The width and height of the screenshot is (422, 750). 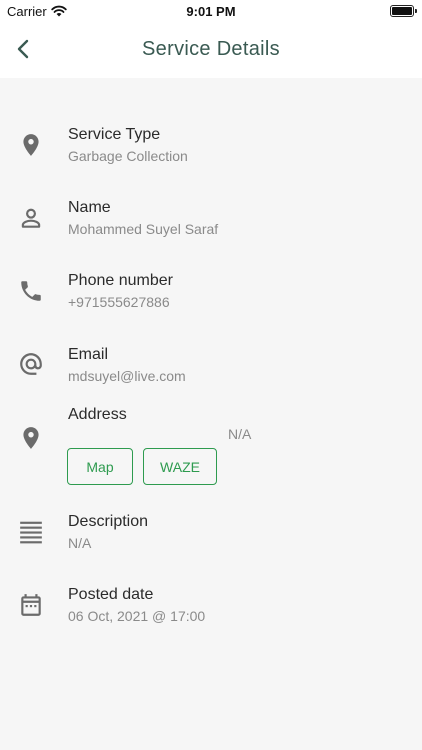 I want to click on posted-date-label: Posted date, so click(x=111, y=594).